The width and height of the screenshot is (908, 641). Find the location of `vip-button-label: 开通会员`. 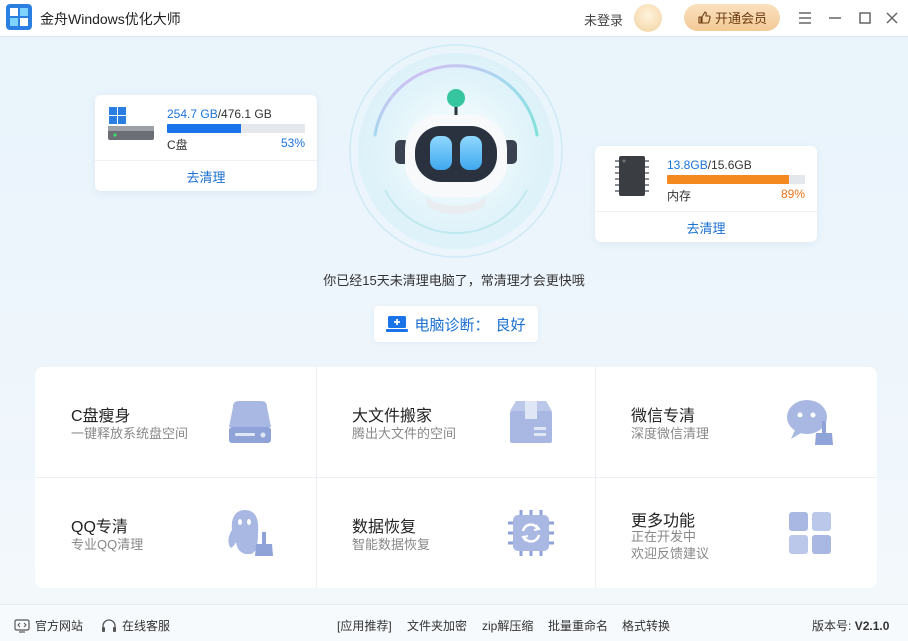

vip-button-label: 开通会员 is located at coordinates (740, 18).